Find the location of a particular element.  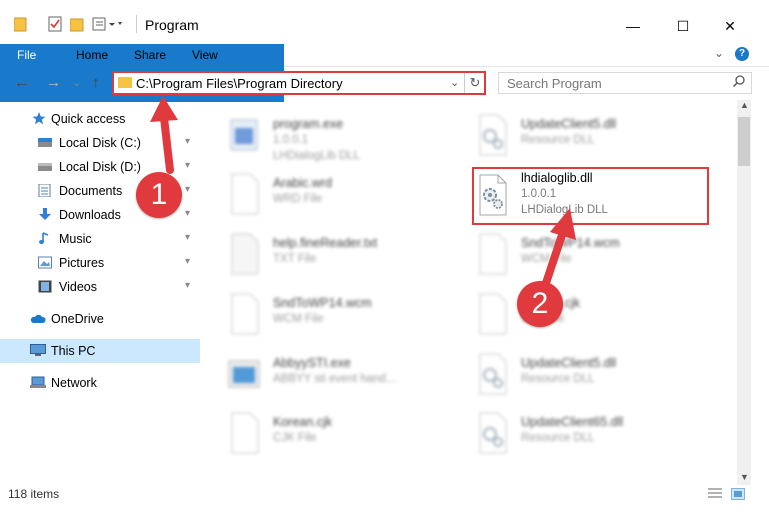

new-folder-icon is located at coordinates (76, 24).